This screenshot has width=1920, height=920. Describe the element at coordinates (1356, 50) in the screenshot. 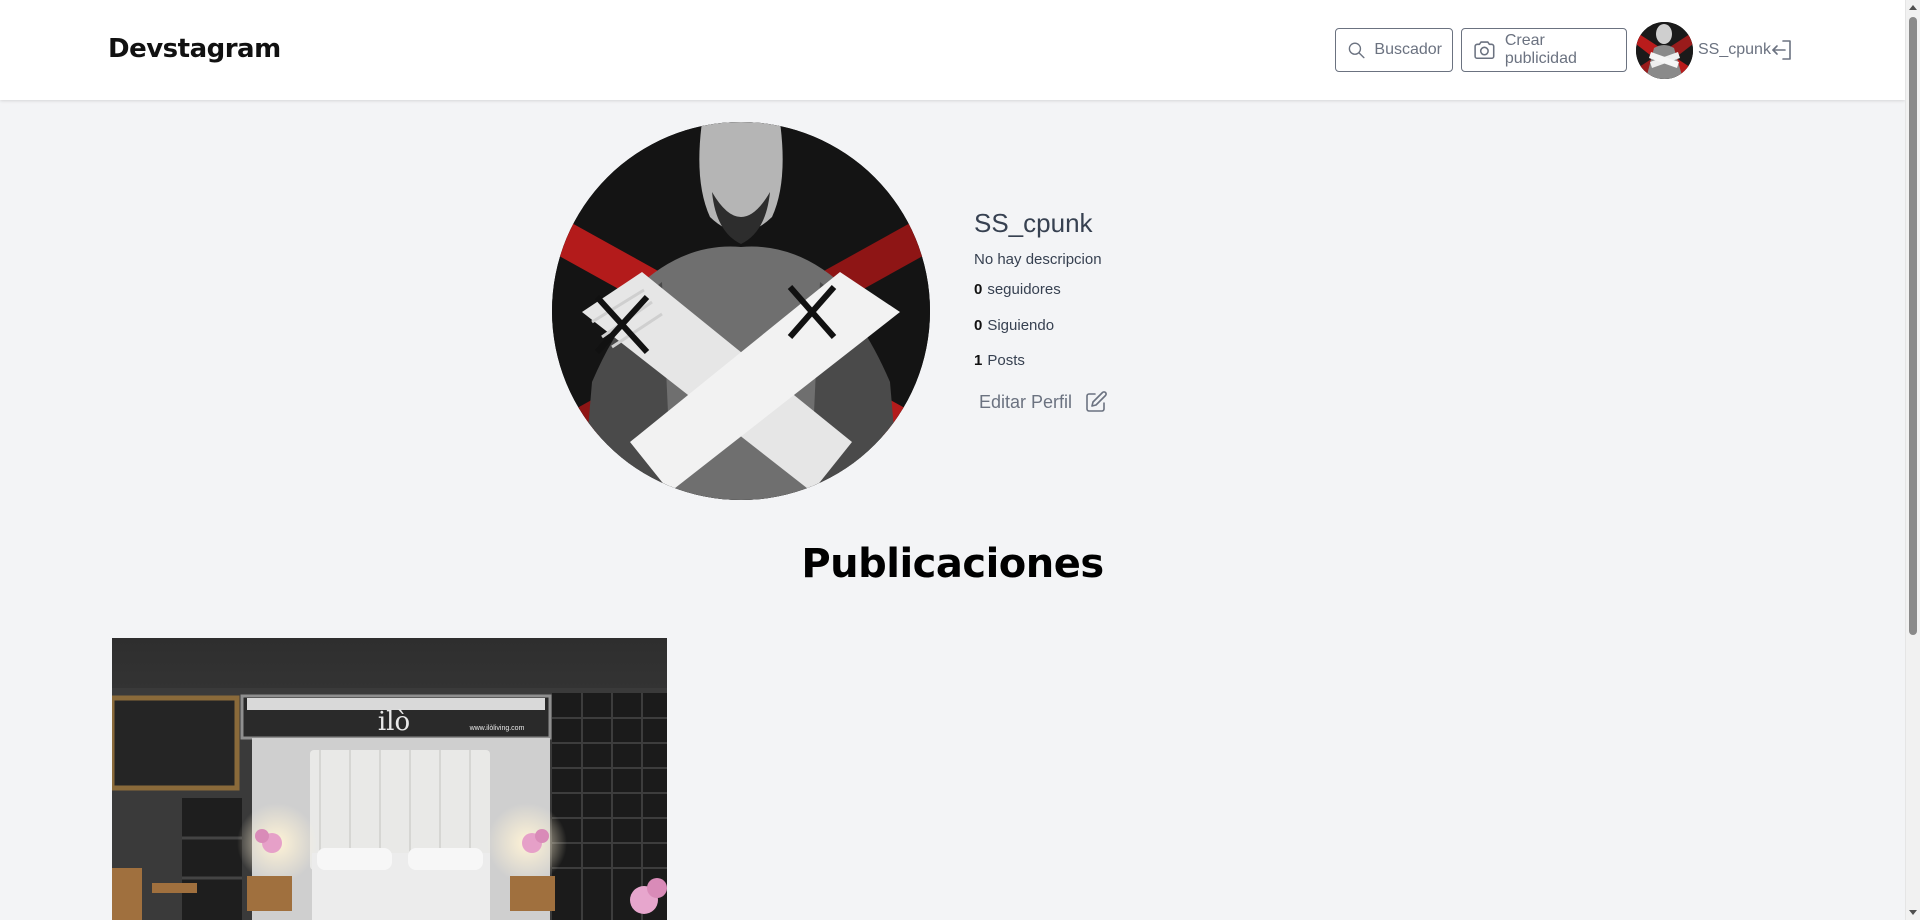

I see `search-icon` at that location.